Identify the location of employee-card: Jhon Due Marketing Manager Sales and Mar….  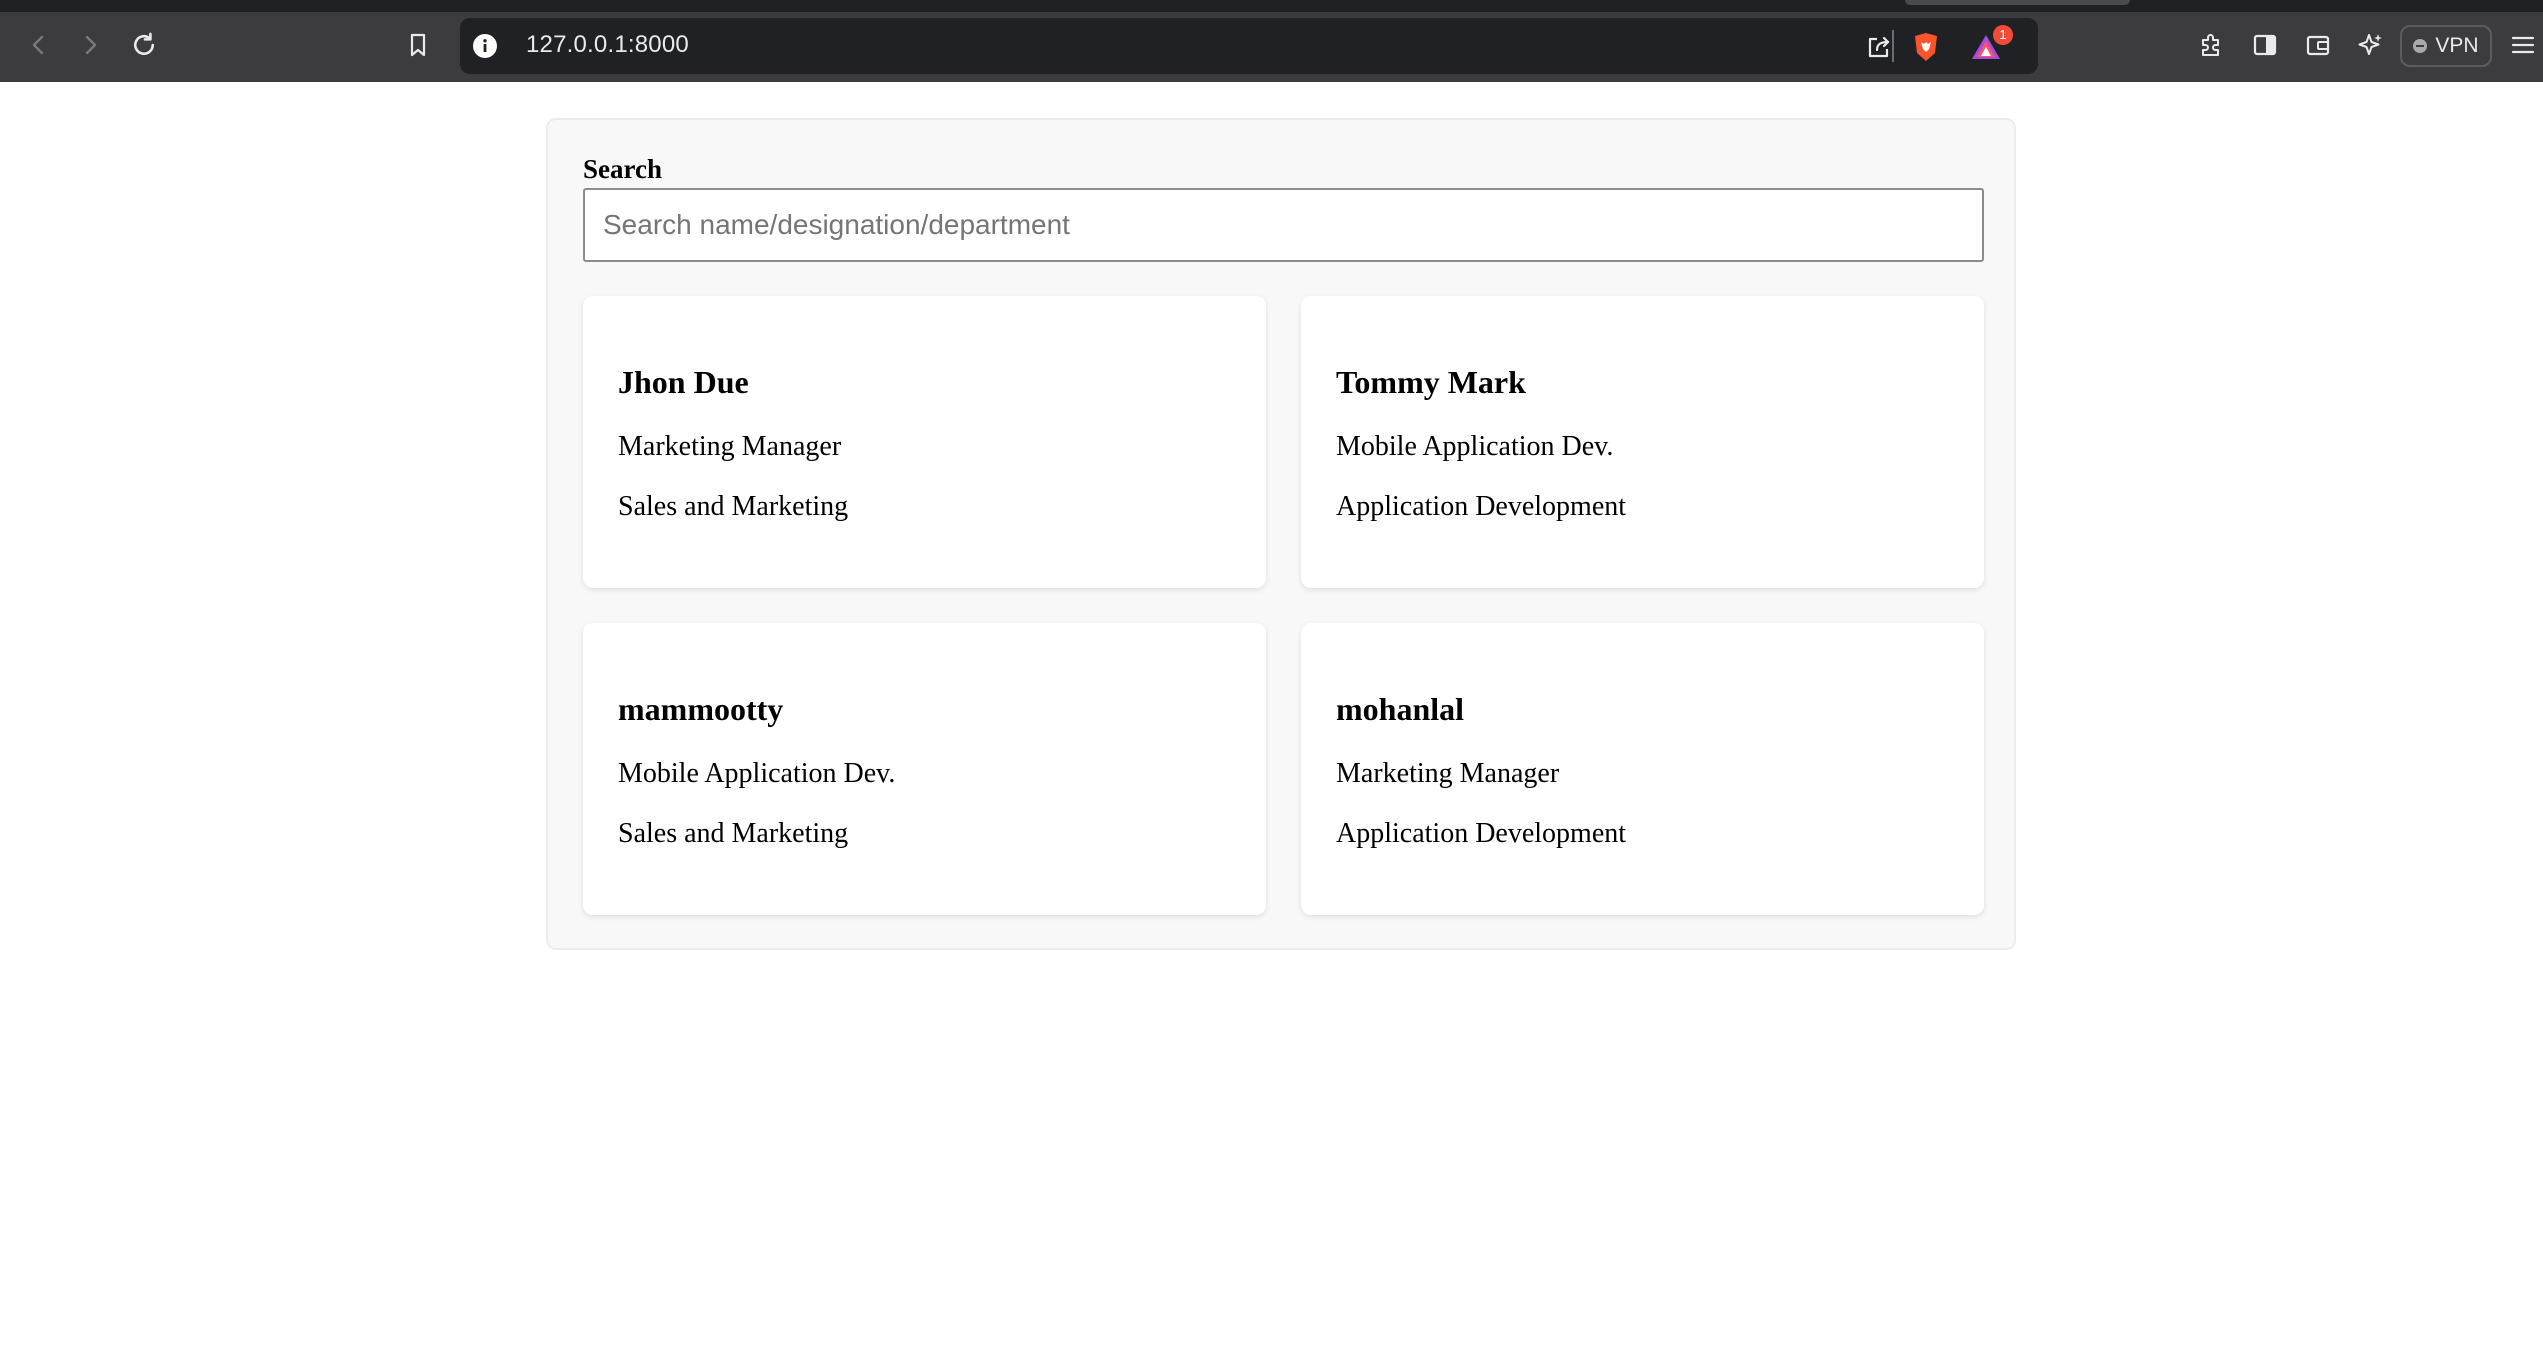
(924, 442).